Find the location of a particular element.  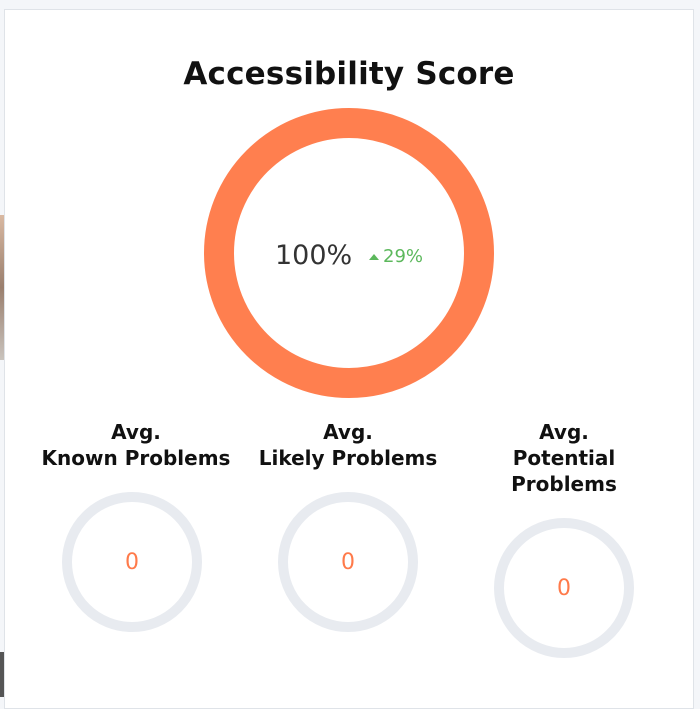

likely-problems-label: Avg. Likely Problems is located at coordinates (348, 445).